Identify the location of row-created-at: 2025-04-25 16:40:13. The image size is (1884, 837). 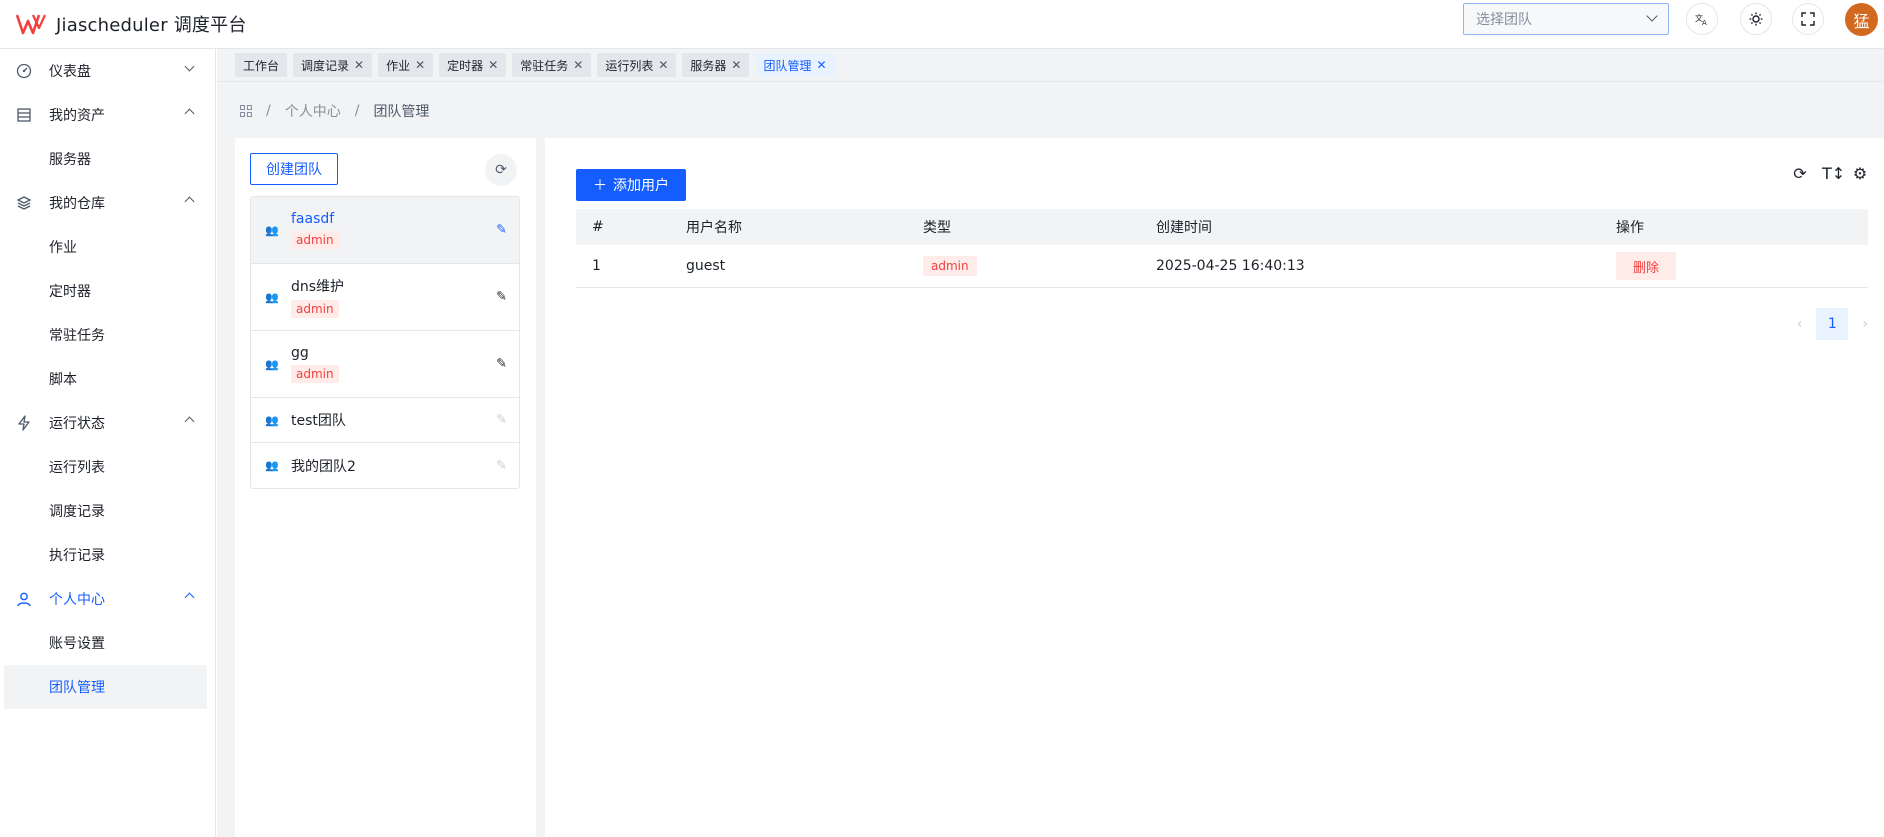
(1230, 266).